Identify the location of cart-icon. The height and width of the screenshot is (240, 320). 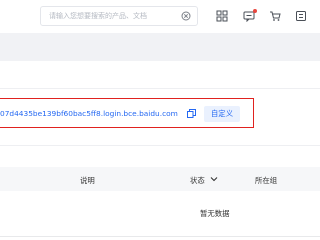
(275, 16).